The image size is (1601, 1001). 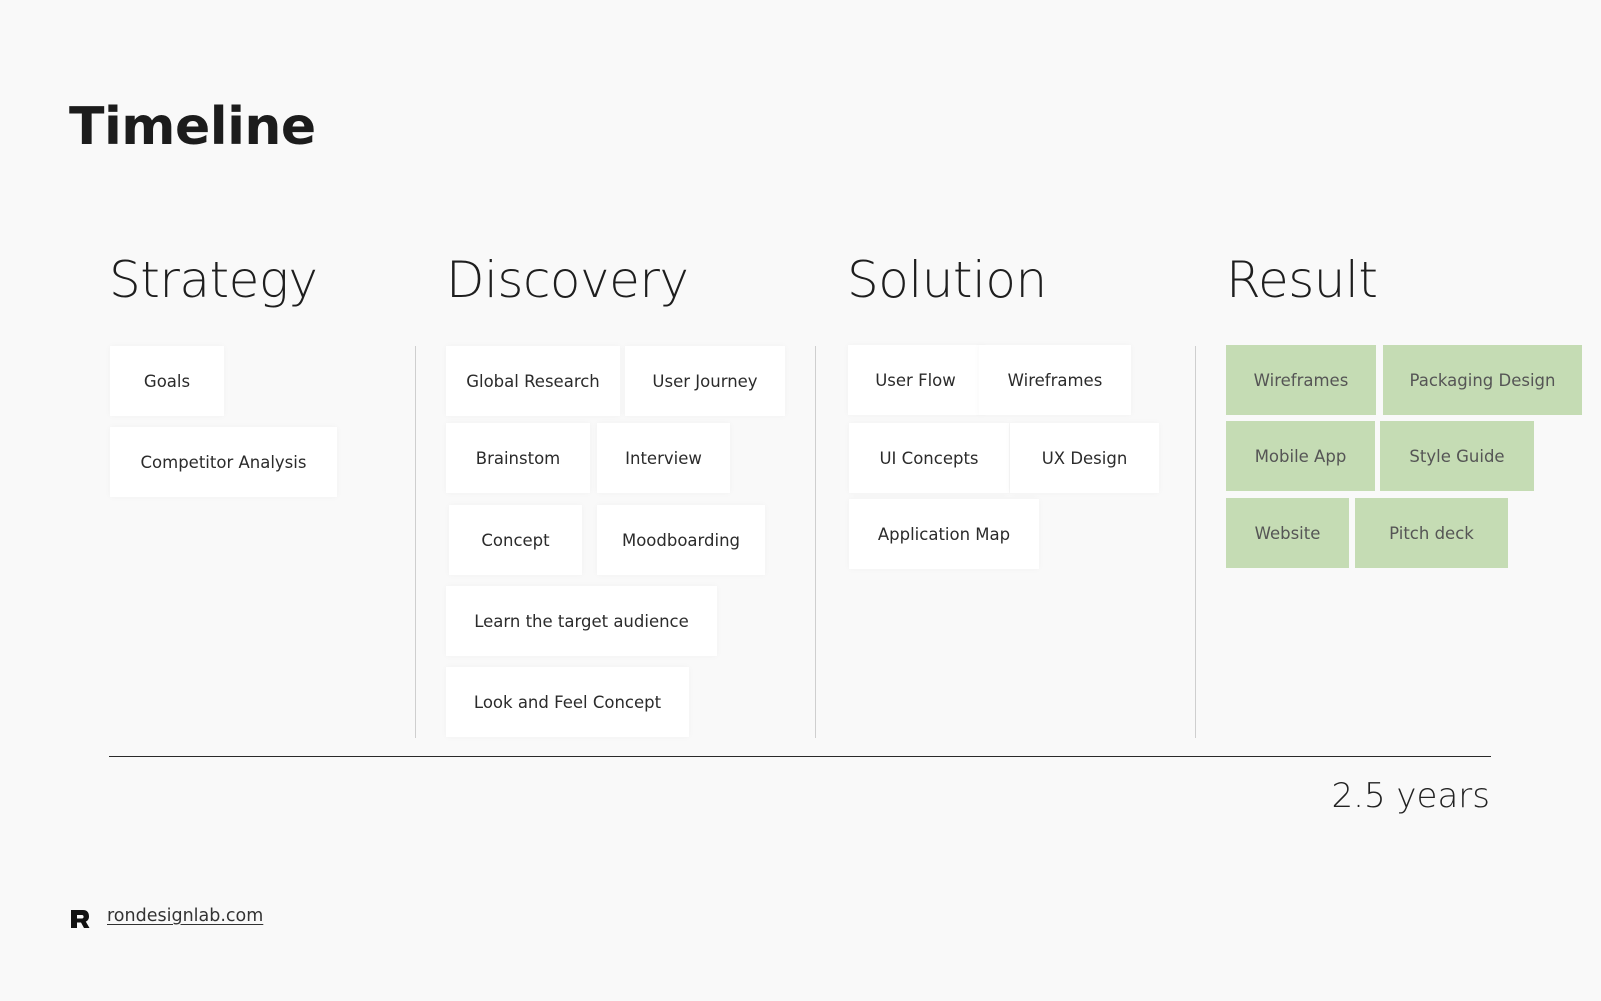 What do you see at coordinates (705, 381) in the screenshot?
I see `task-card-user-journey: User Journey` at bounding box center [705, 381].